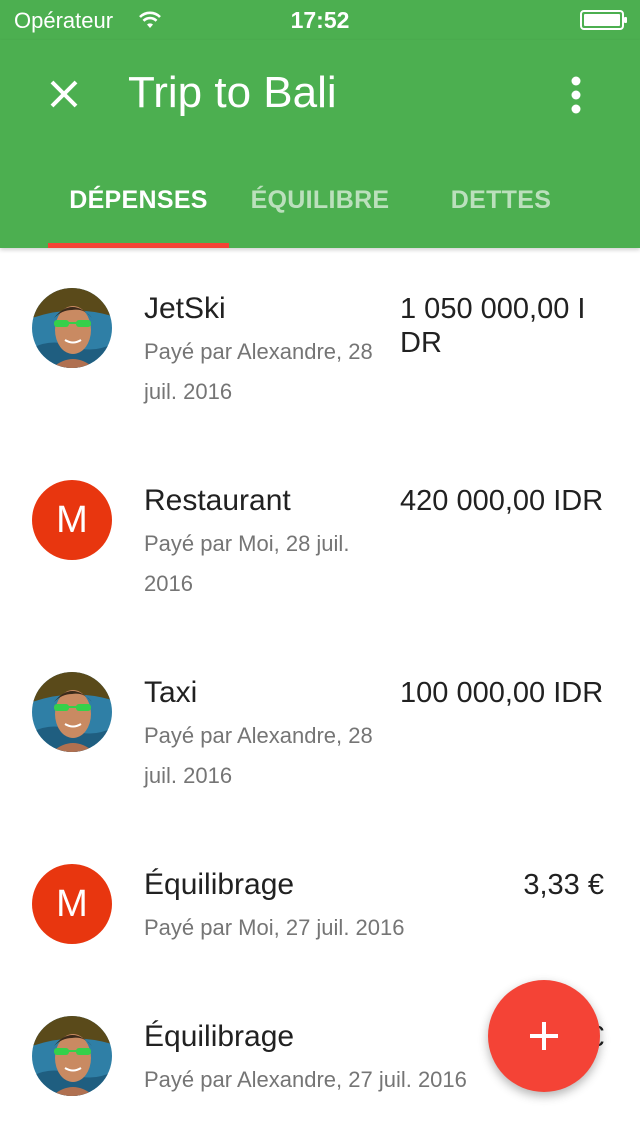 The image size is (640, 1136). Describe the element at coordinates (171, 692) in the screenshot. I see `expense-title: Taxi` at that location.